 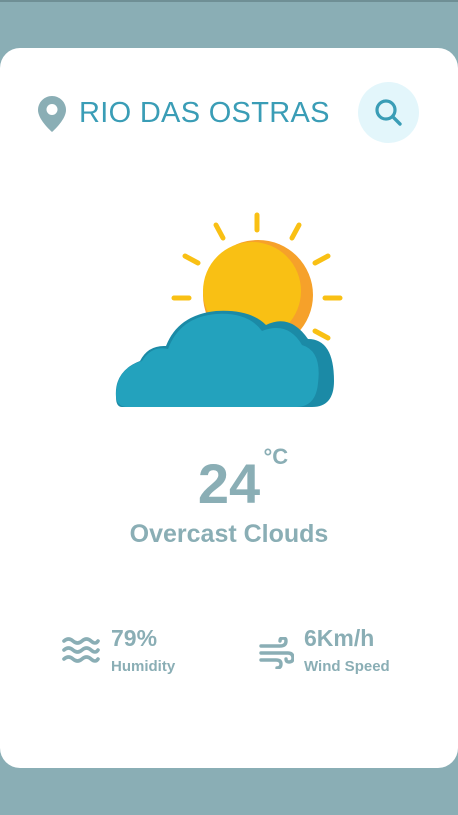 I want to click on location-header: RIO DAS OSTRAS, so click(x=229, y=113).